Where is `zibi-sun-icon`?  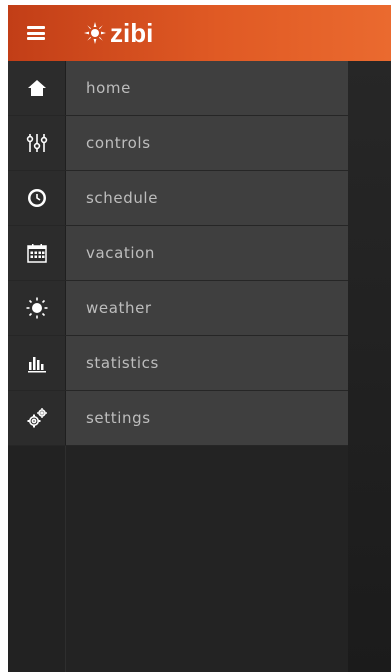
zibi-sun-icon is located at coordinates (95, 33).